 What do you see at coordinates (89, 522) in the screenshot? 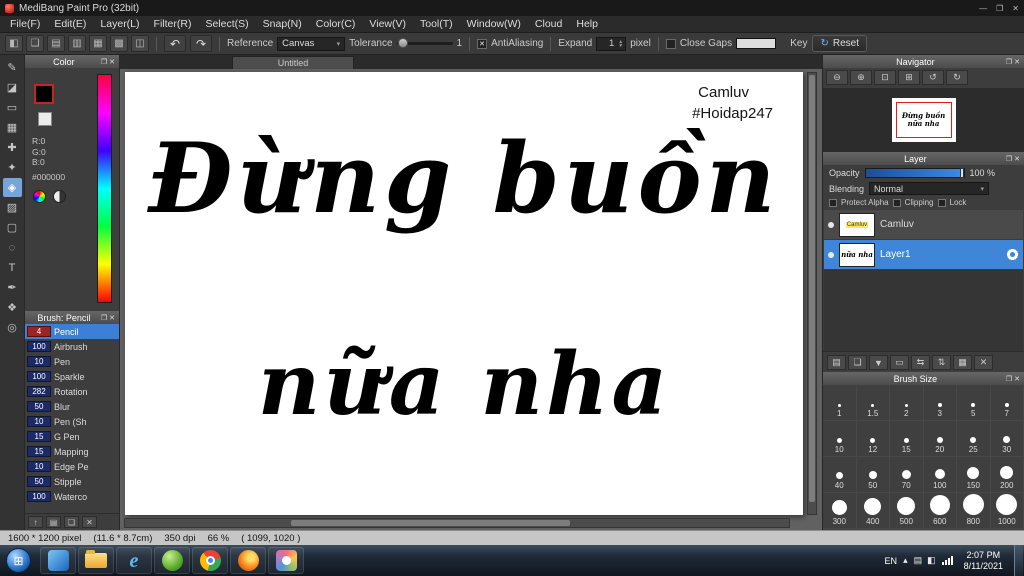
I see `brush-delete-icon: ✕` at bounding box center [89, 522].